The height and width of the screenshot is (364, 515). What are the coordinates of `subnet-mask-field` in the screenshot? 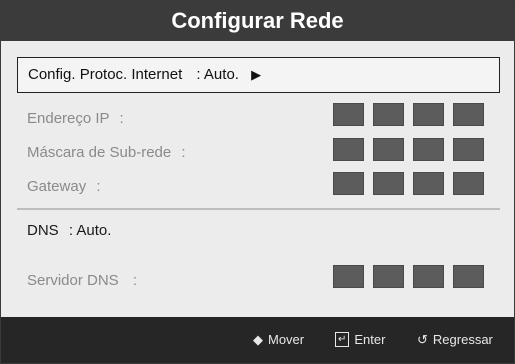 It's located at (408, 149).